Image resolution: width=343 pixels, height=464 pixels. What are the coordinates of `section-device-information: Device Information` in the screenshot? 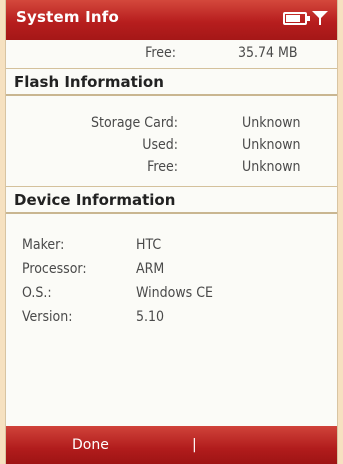 It's located at (171, 200).